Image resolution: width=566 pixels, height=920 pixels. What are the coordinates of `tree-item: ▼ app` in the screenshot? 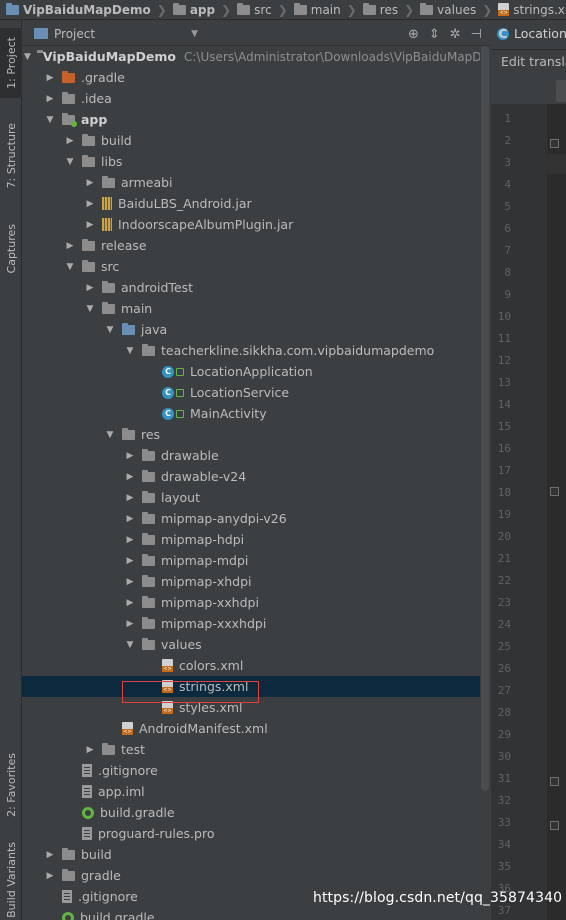 It's located at (251, 119).